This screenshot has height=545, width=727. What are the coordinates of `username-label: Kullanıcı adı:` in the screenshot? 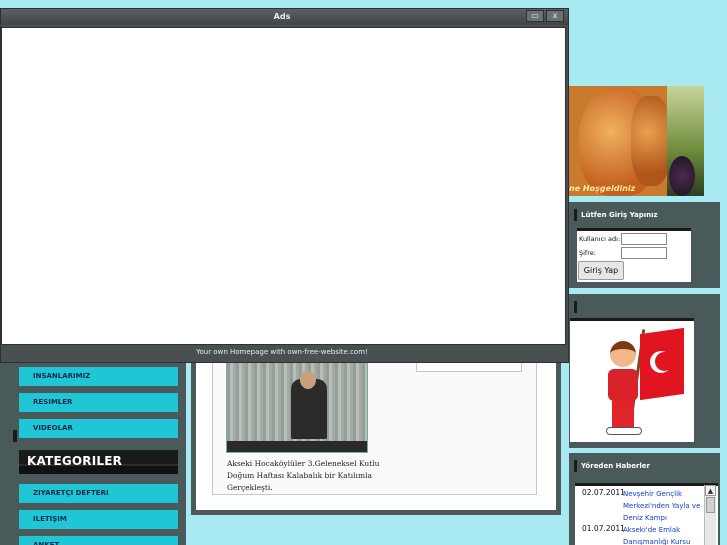 It's located at (600, 239).